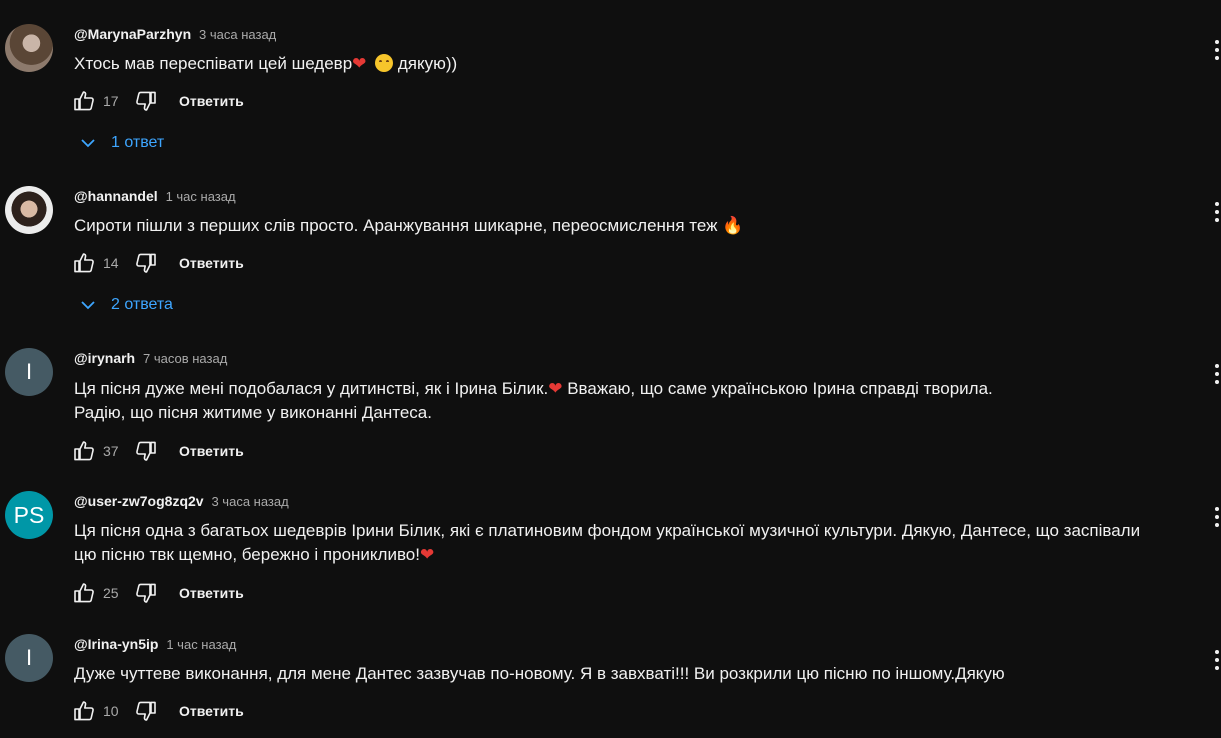  I want to click on comment-header: @irynarh 7 часов назад, so click(150, 358).